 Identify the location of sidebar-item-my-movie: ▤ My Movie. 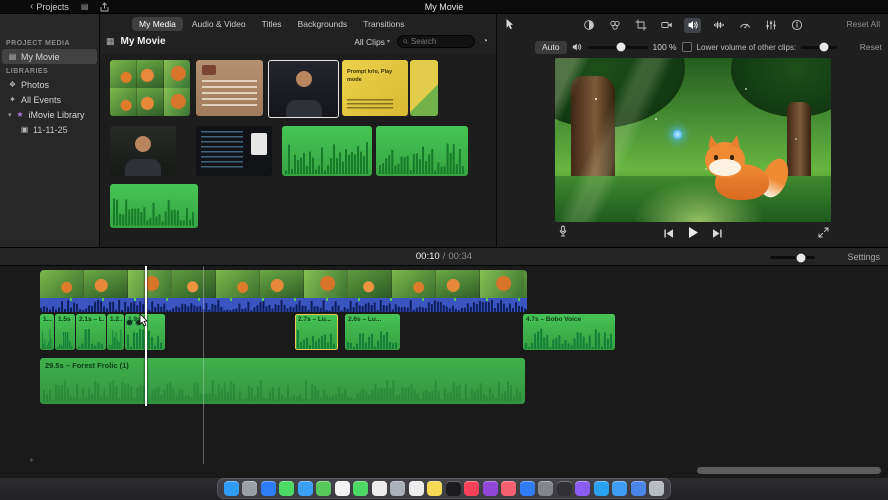
(49, 56).